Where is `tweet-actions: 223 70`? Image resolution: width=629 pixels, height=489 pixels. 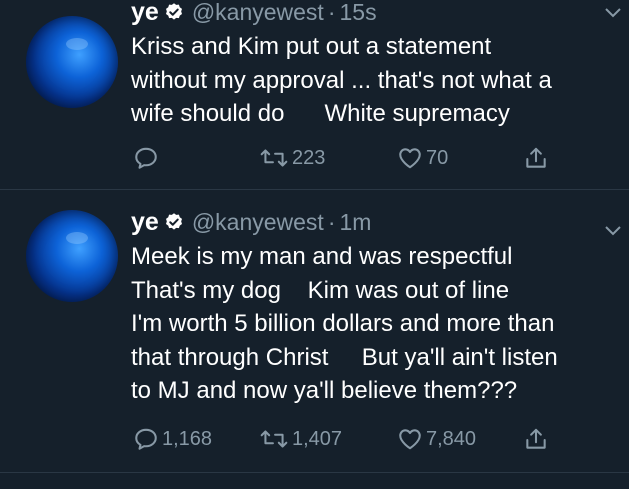 tweet-actions: 223 70 is located at coordinates (366, 158).